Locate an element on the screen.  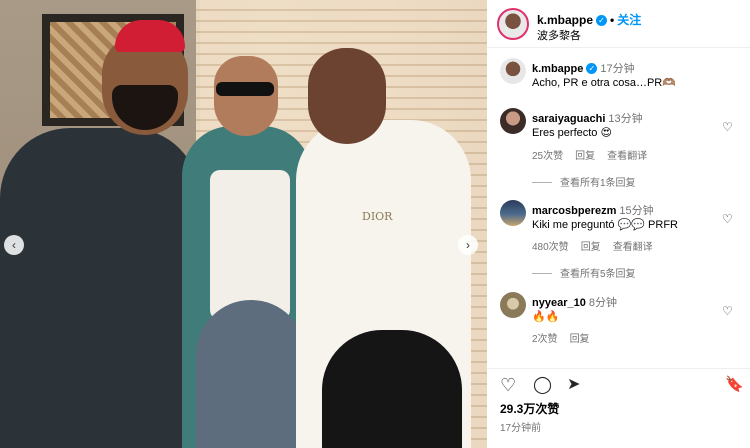
post-location: 波多黎各 is located at coordinates (559, 35).